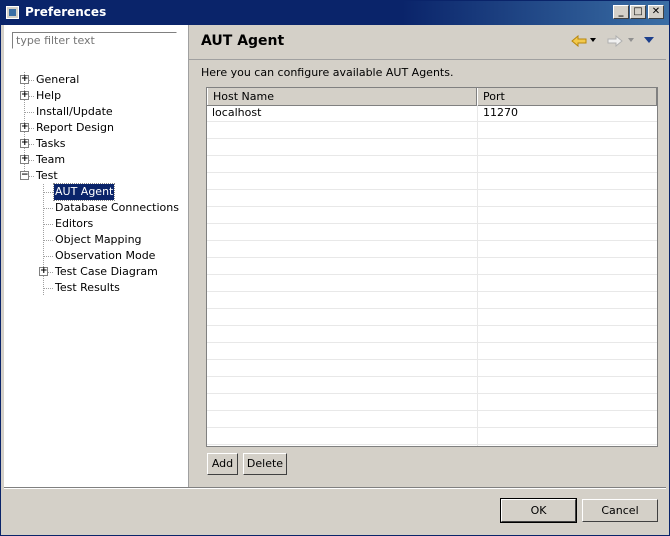 The height and width of the screenshot is (536, 670). I want to click on tree-item-label: Report Design, so click(75, 127).